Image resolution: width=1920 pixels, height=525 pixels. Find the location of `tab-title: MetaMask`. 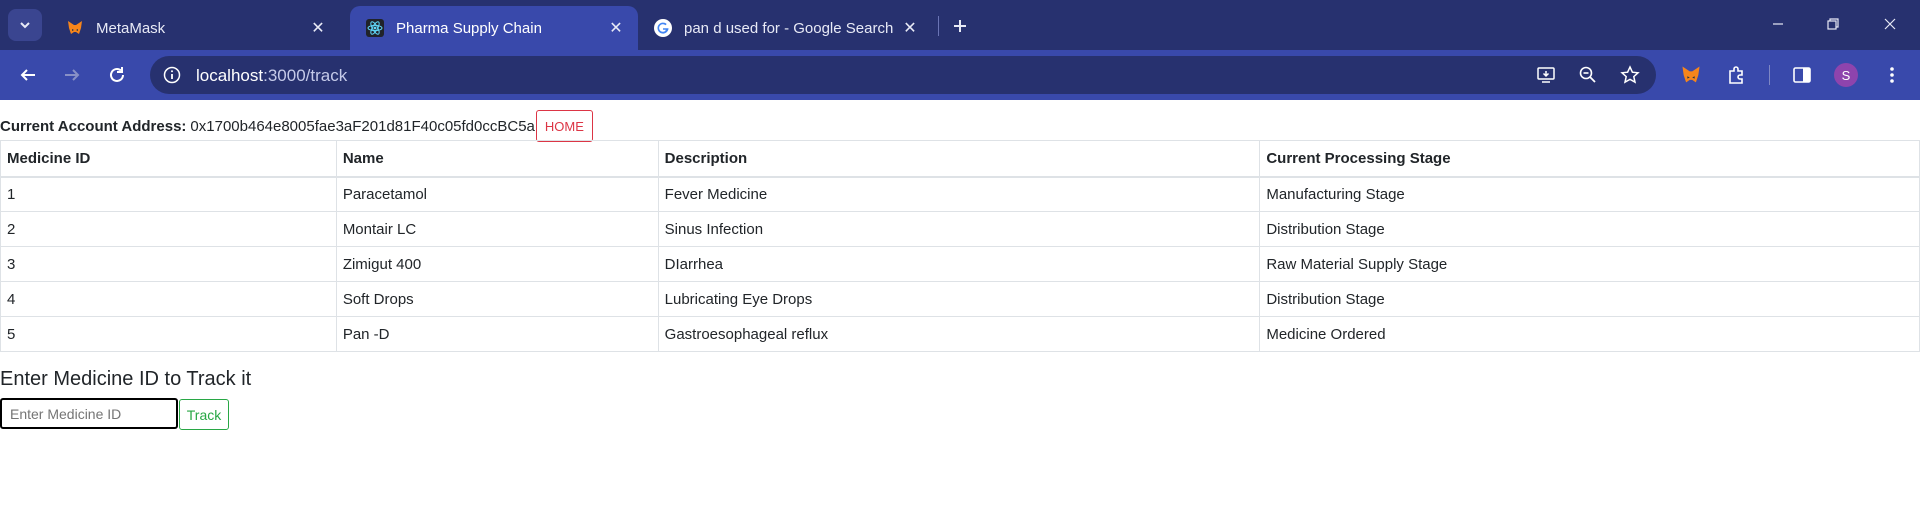

tab-title: MetaMask is located at coordinates (131, 28).